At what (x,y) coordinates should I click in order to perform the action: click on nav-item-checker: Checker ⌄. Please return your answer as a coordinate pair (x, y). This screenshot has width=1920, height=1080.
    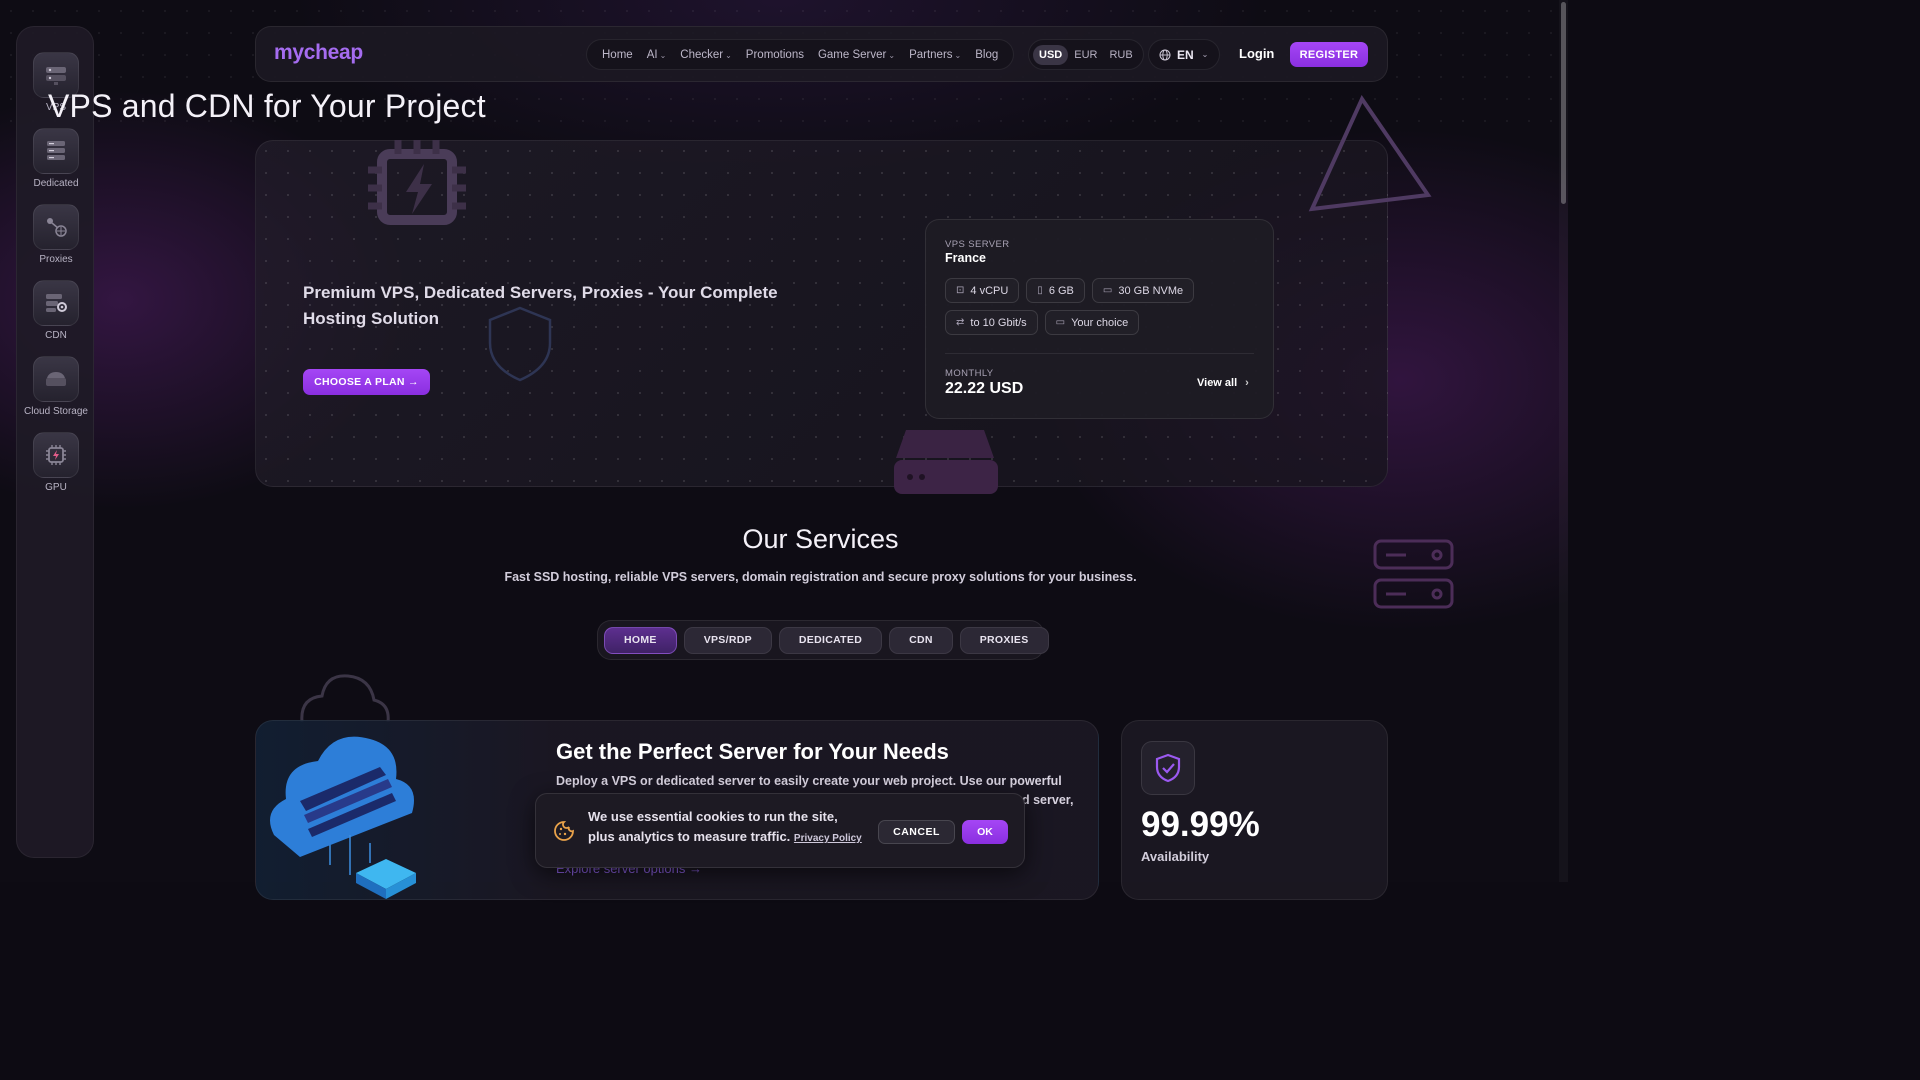
    Looking at the image, I should click on (706, 55).